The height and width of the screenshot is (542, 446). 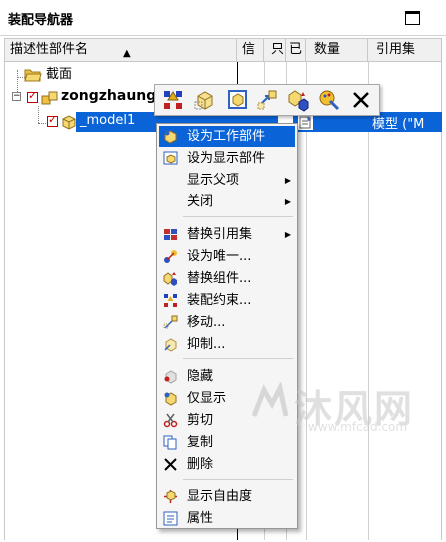 I want to click on menu-item-label: 剪切, so click(x=200, y=420).